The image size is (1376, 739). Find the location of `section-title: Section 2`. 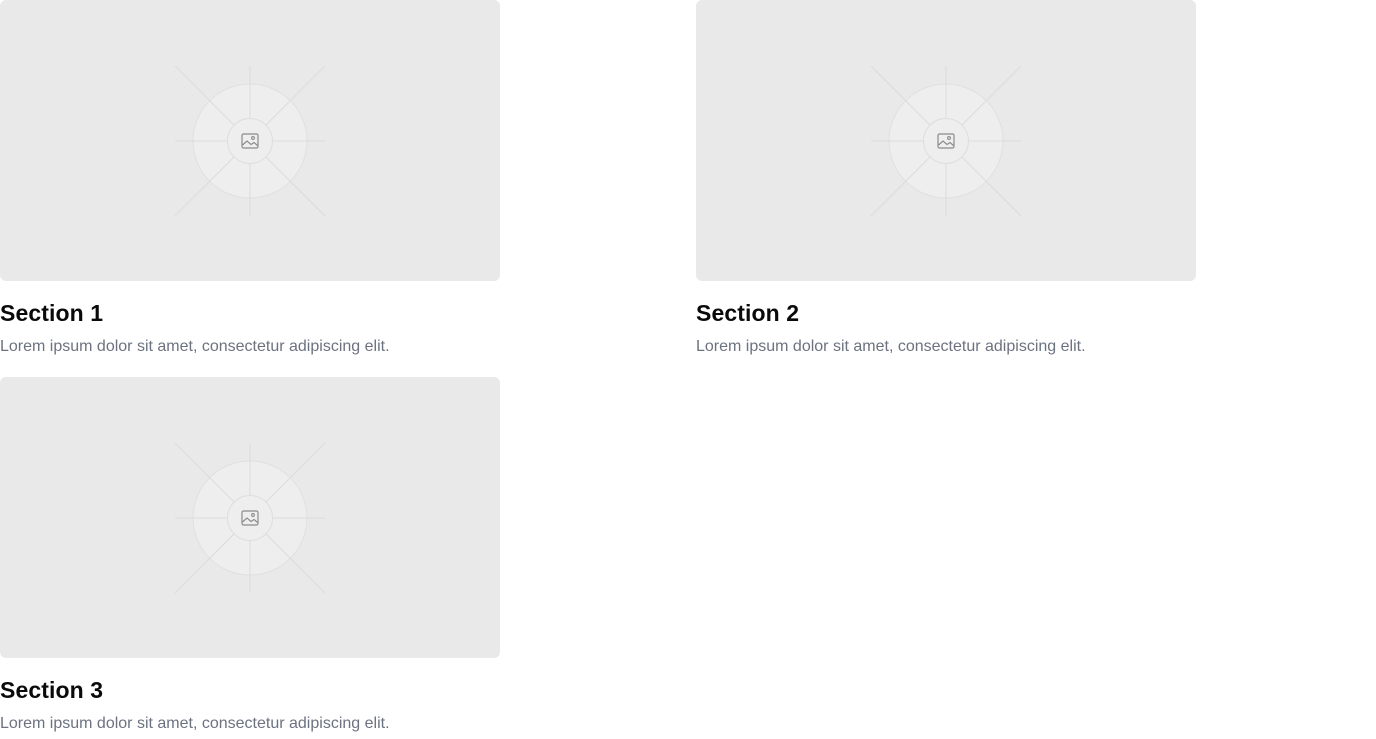

section-title: Section 2 is located at coordinates (748, 313).